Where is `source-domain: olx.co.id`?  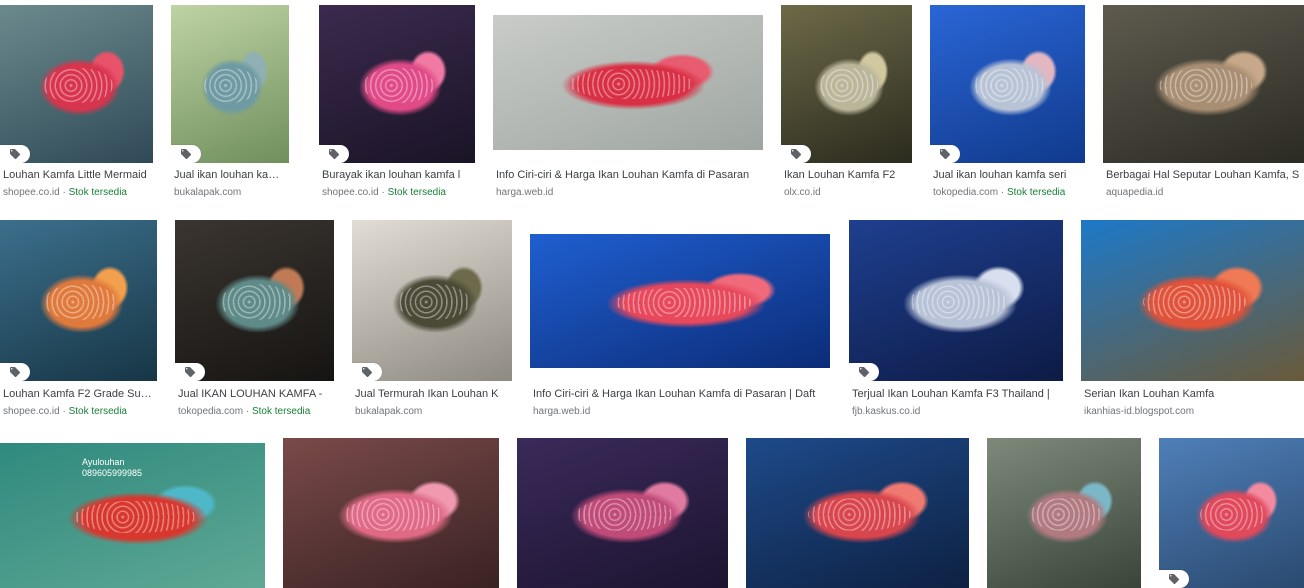
source-domain: olx.co.id is located at coordinates (802, 192).